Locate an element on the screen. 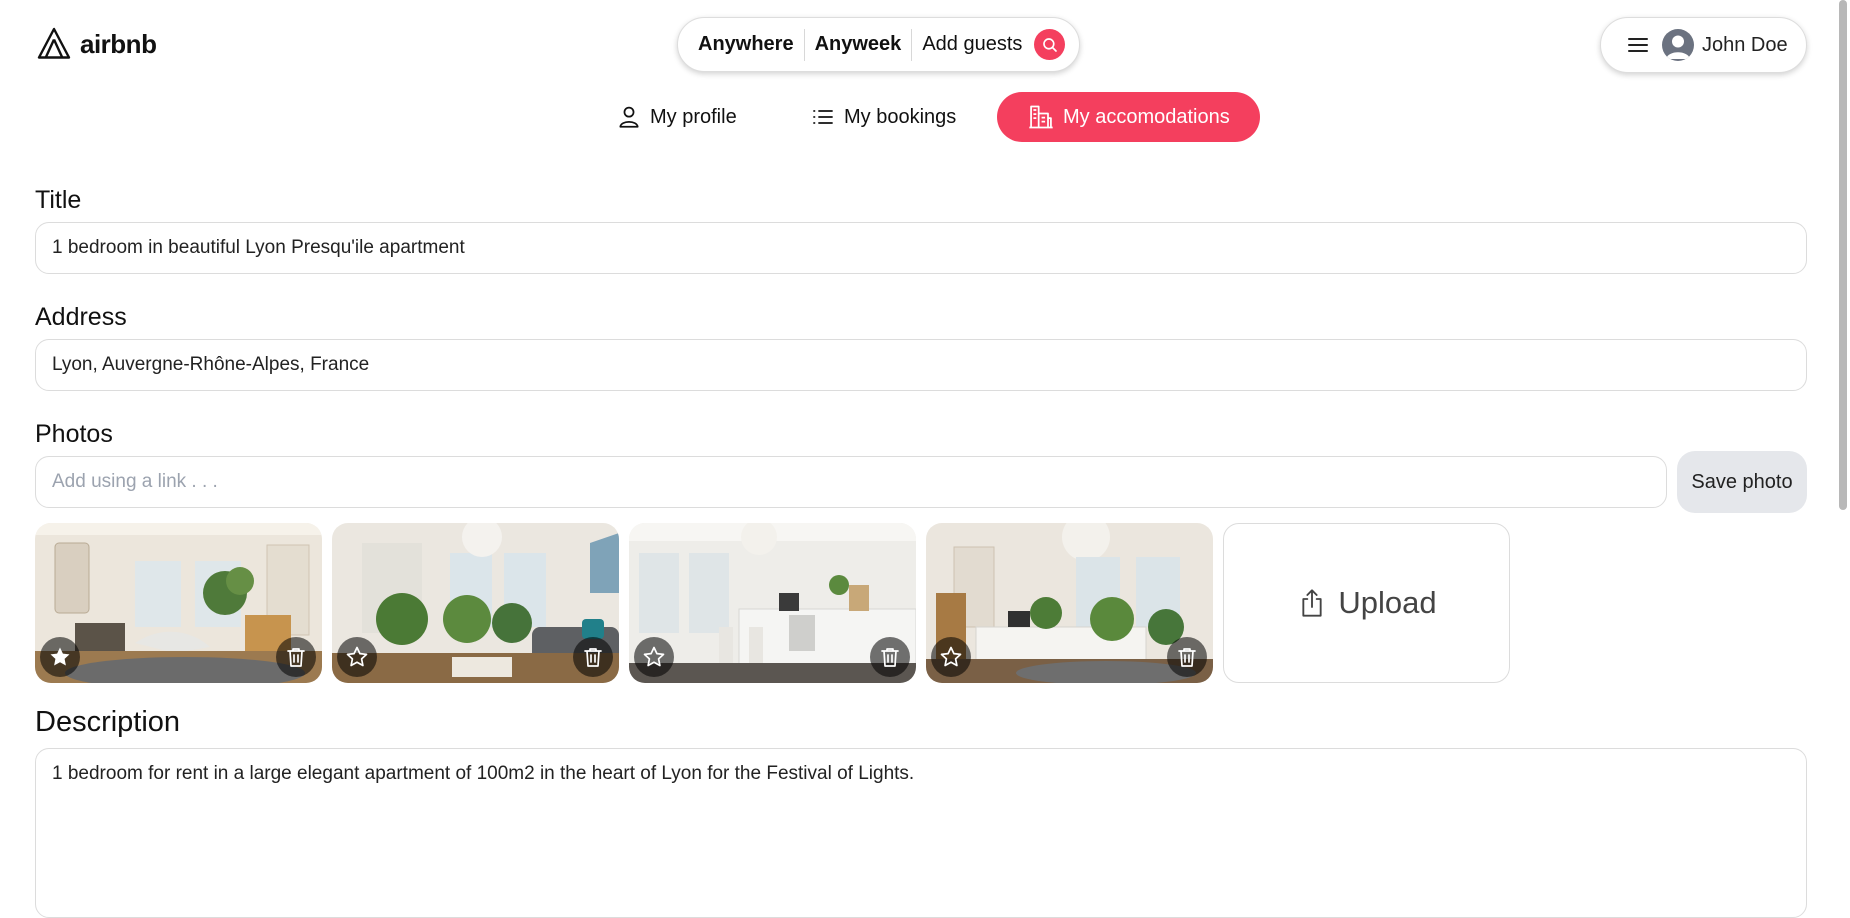  photos-label: Photos is located at coordinates (74, 434).